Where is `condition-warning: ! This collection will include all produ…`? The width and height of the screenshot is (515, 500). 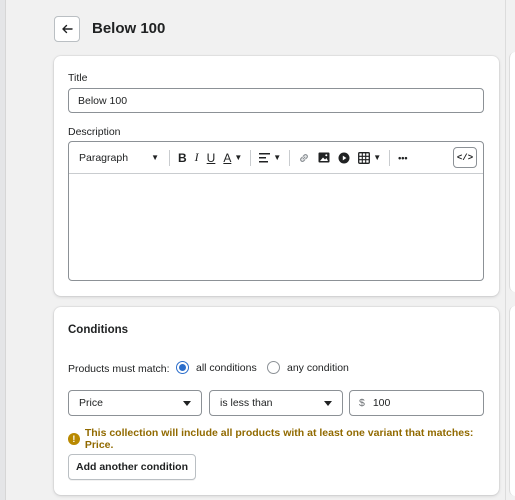
condition-warning: ! This collection will include all produ… is located at coordinates (283, 439).